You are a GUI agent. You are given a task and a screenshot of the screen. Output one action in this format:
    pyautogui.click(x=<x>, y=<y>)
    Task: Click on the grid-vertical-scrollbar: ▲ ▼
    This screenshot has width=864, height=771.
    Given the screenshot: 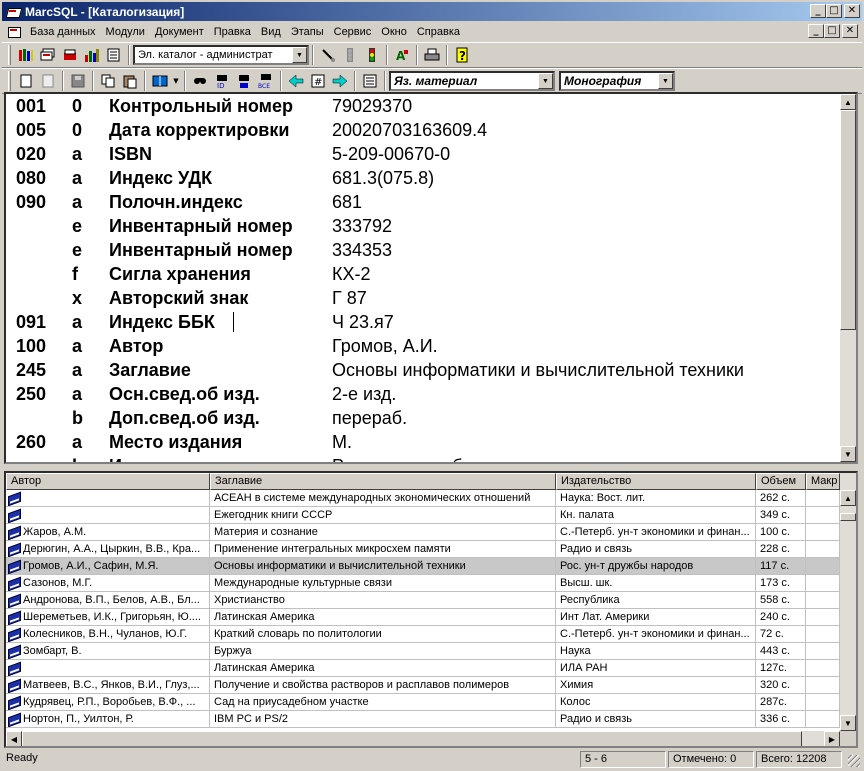 What is the action you would take?
    pyautogui.click(x=848, y=602)
    